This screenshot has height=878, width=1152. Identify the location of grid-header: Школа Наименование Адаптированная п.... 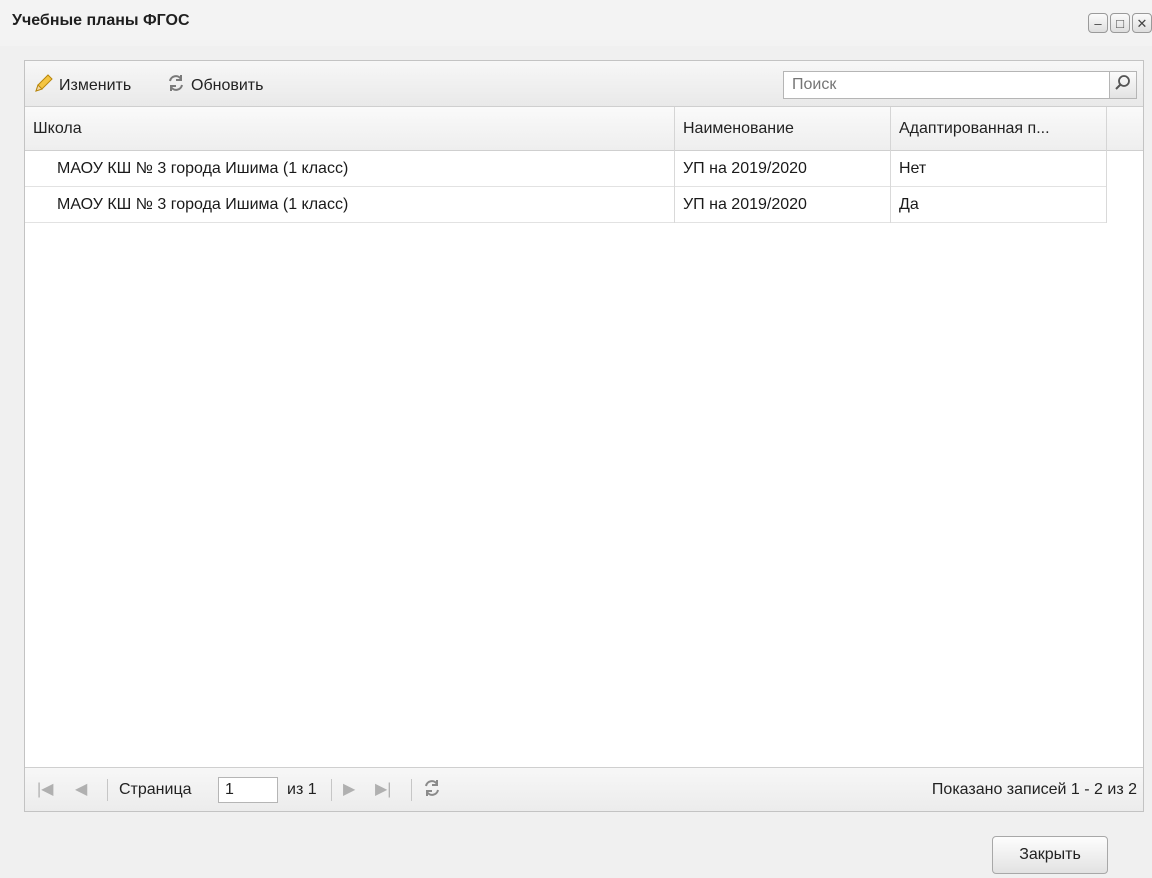
(584, 129).